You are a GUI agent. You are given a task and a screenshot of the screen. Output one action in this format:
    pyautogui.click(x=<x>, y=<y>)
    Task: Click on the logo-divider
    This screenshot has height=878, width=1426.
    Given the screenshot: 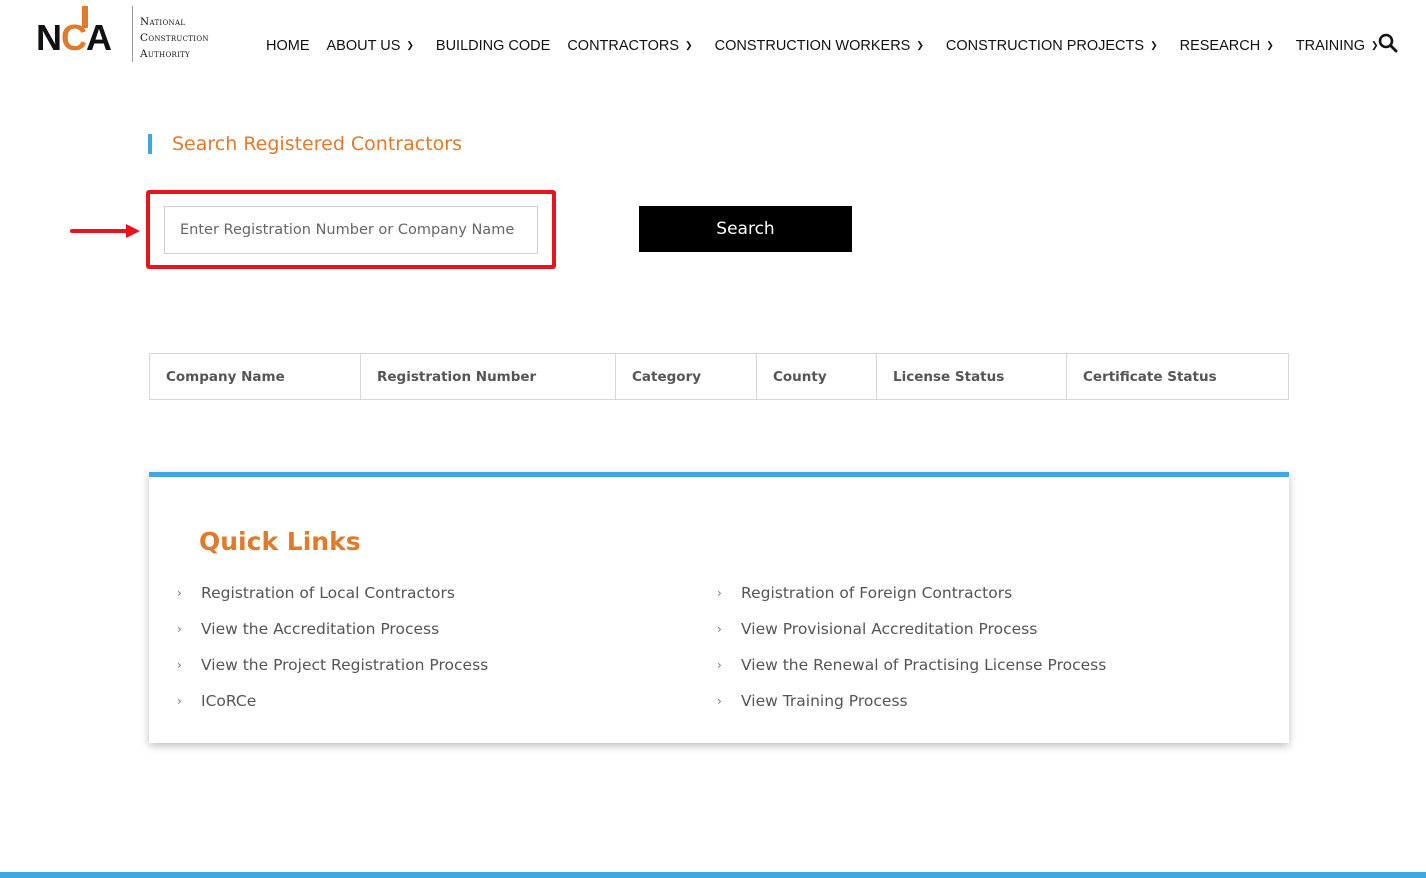 What is the action you would take?
    pyautogui.click(x=132, y=34)
    